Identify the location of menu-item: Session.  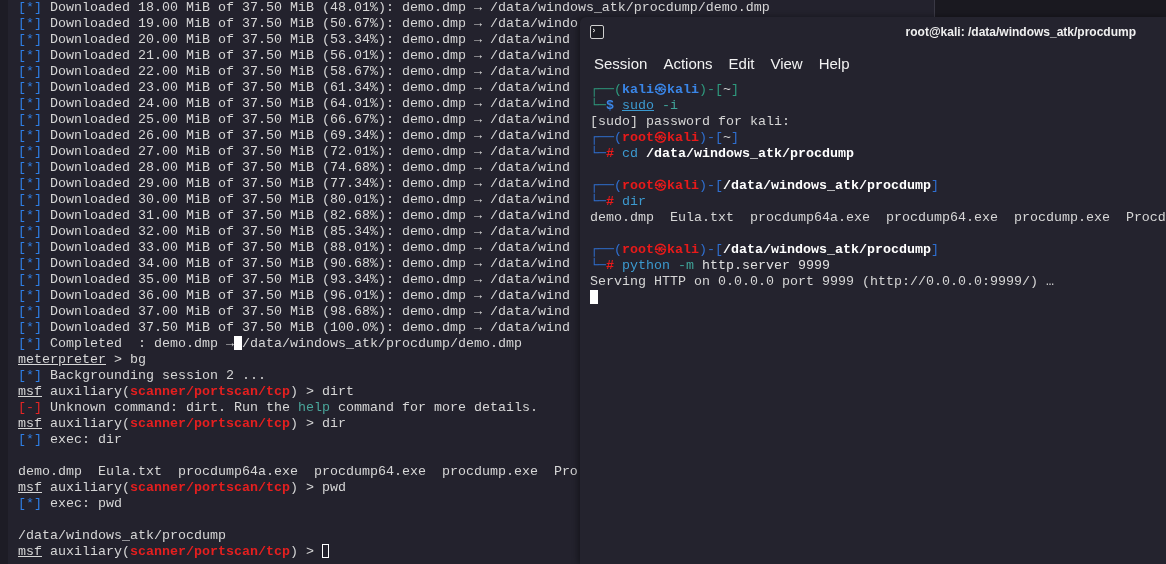
(621, 63).